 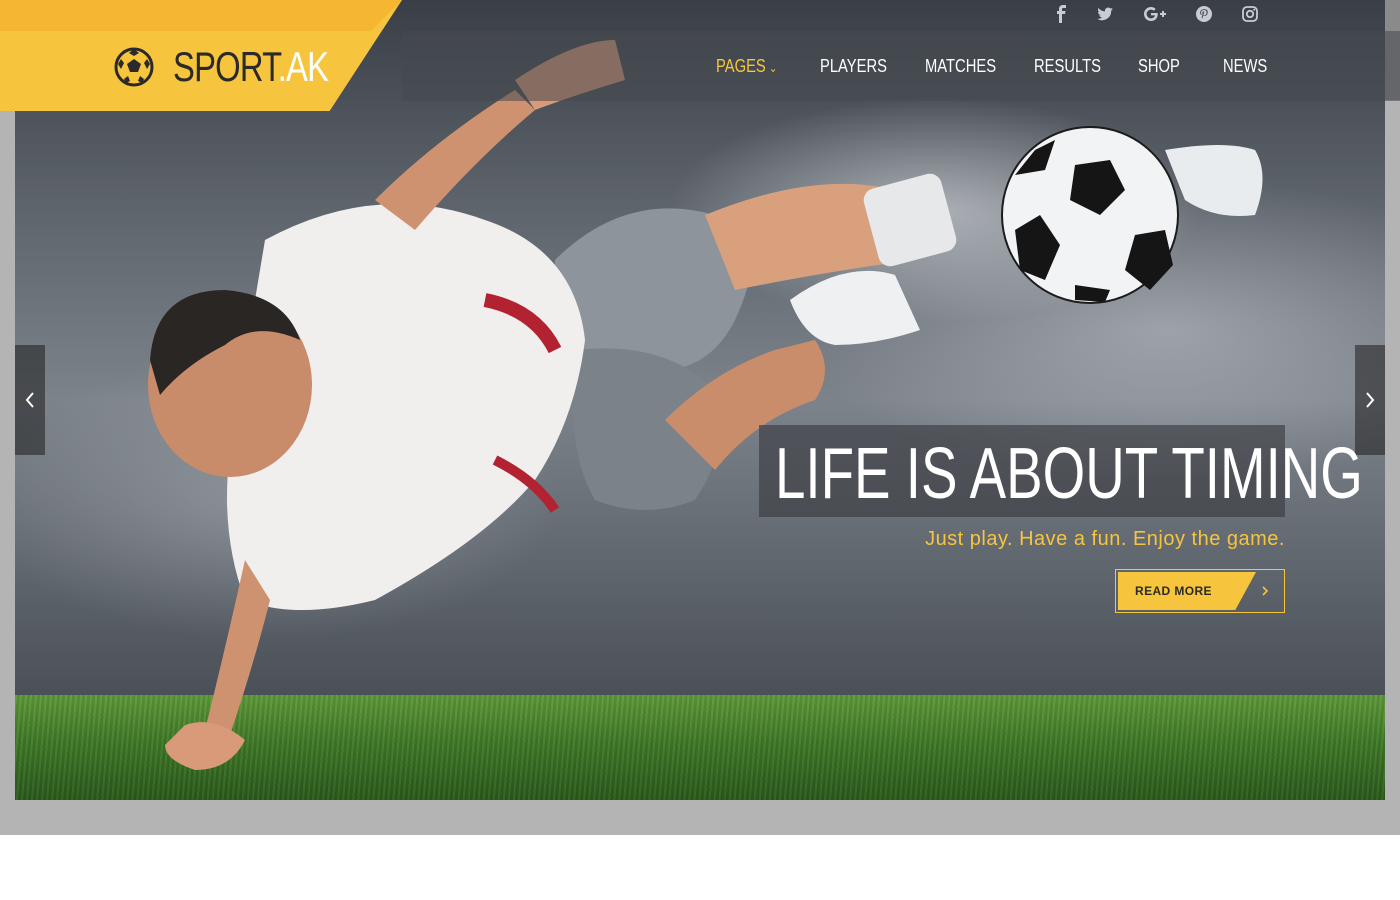 I want to click on nav-item-results: RESULTS, so click(x=1067, y=66).